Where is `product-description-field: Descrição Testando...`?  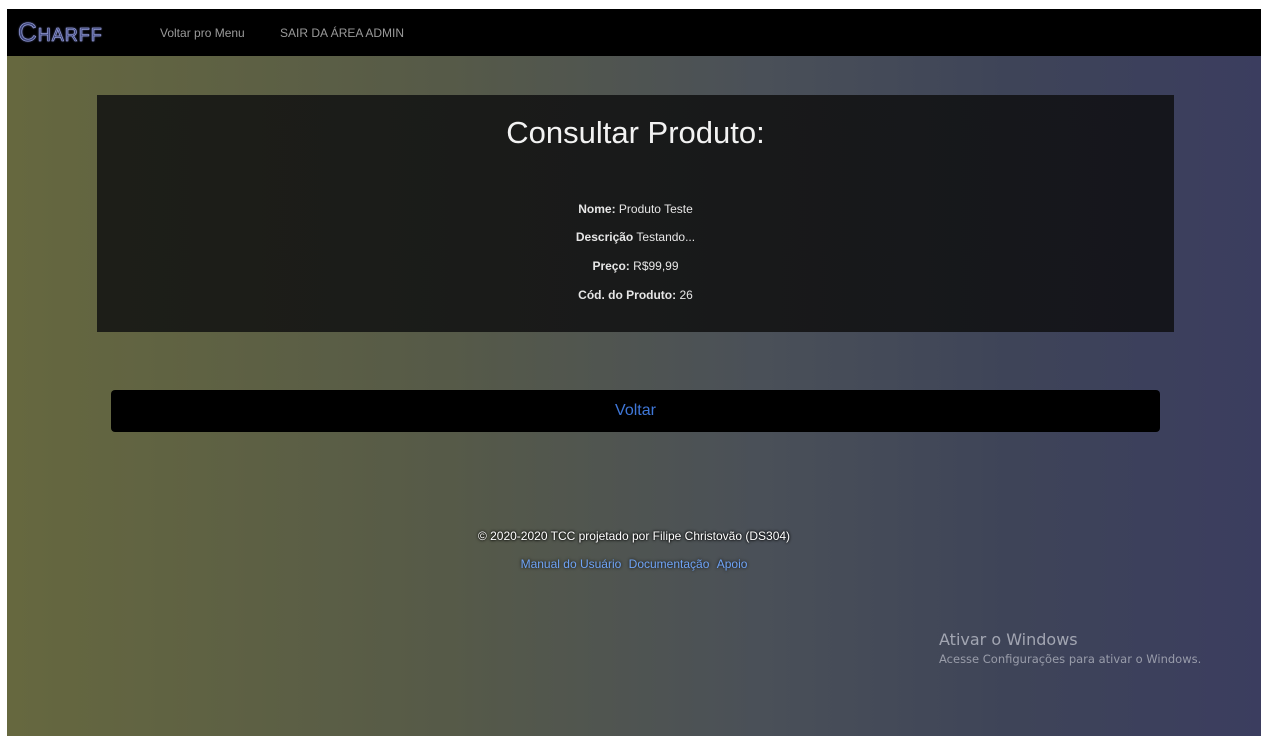
product-description-field: Descrição Testando... is located at coordinates (635, 237).